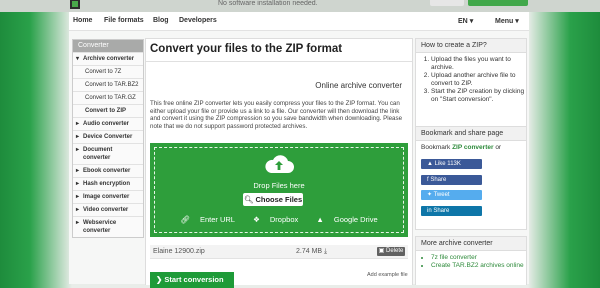 This screenshot has width=600, height=288. I want to click on file-size-value: 2.74 MB, so click(309, 251).